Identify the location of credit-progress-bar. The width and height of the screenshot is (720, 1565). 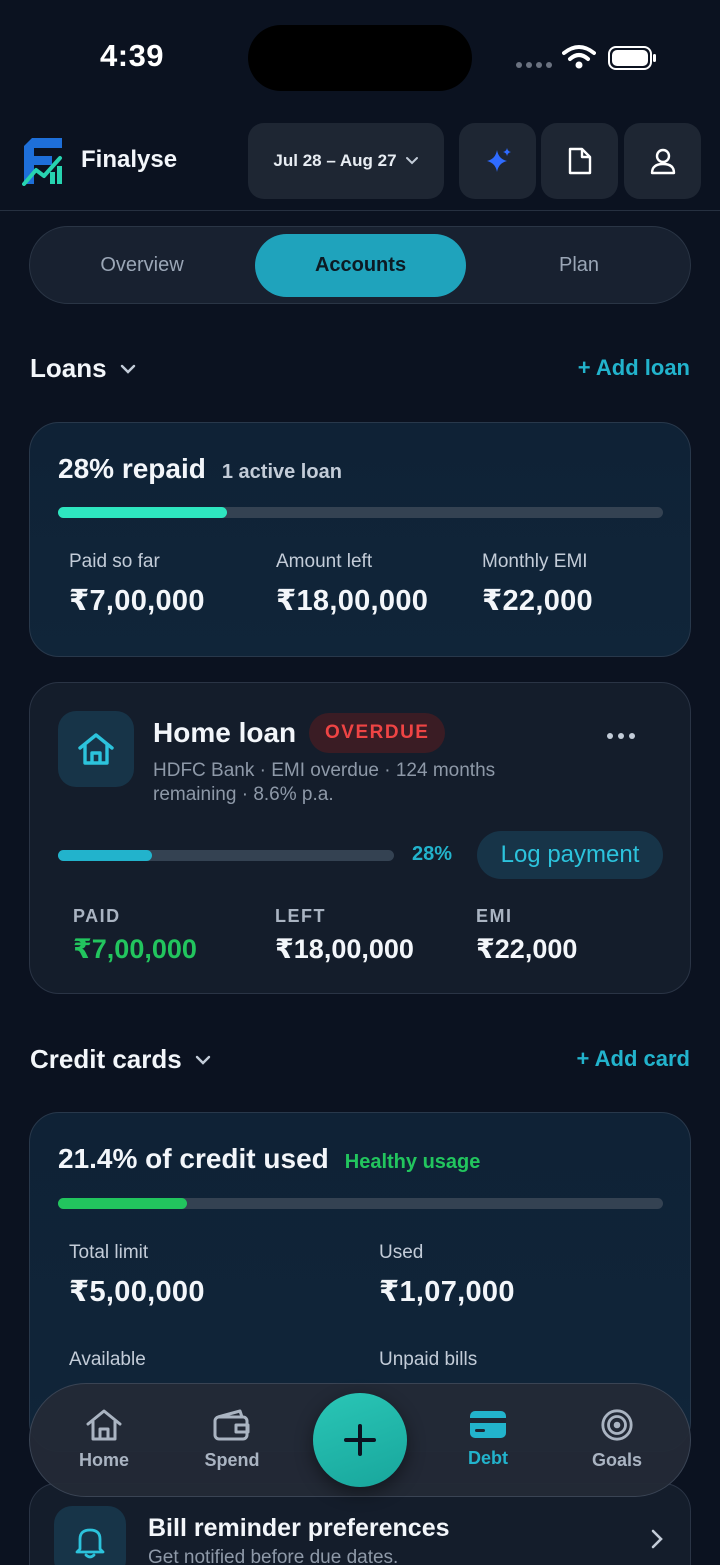
(360, 1203).